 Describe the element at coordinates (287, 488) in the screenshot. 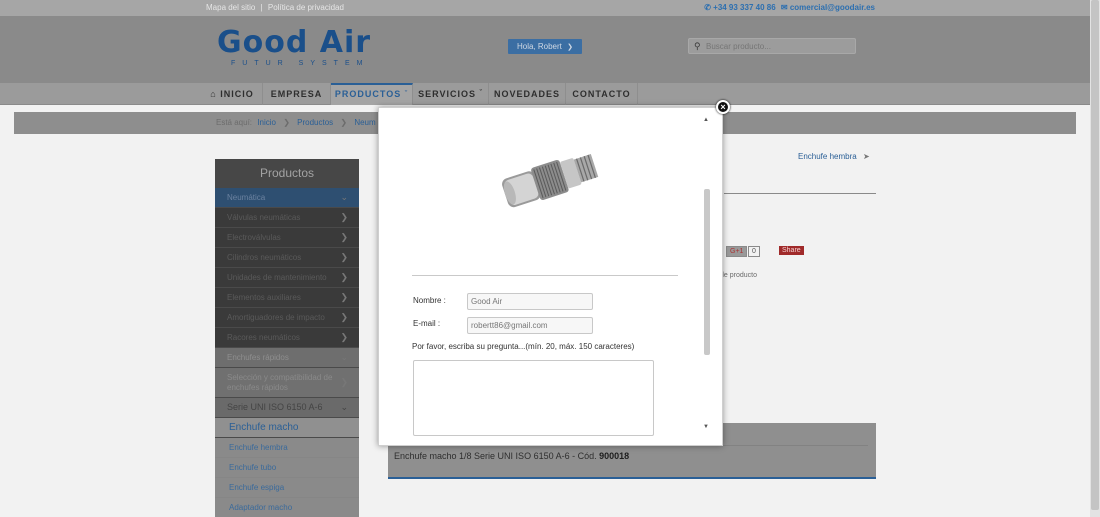

I see `sidebar-item-enchufe-espiga: Enchufe espiga` at that location.